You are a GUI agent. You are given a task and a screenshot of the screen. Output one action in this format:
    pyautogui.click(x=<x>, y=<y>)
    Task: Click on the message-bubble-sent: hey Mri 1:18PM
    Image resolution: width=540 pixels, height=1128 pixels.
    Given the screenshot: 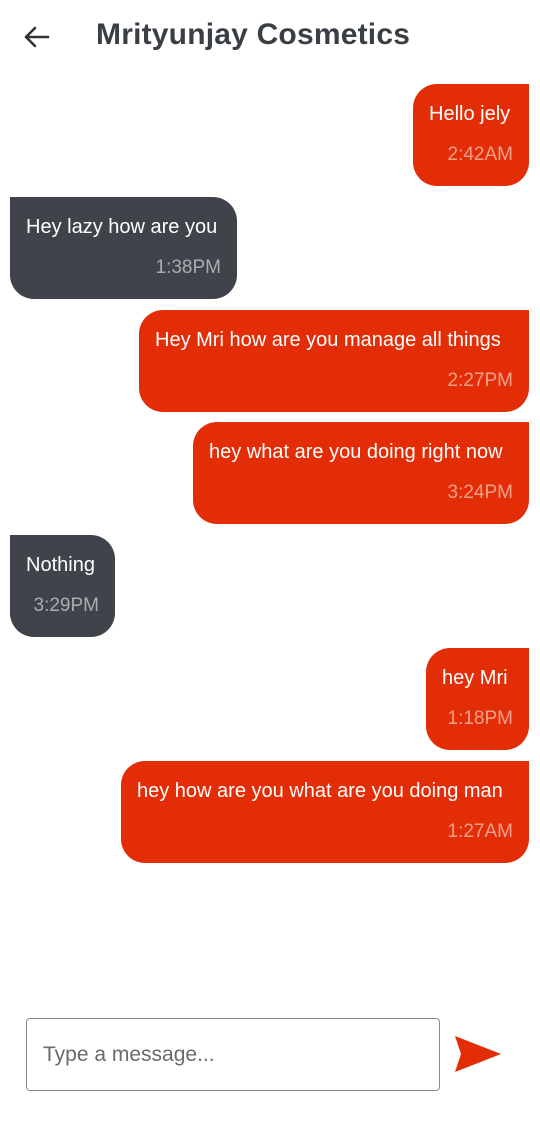 What is the action you would take?
    pyautogui.click(x=477, y=699)
    